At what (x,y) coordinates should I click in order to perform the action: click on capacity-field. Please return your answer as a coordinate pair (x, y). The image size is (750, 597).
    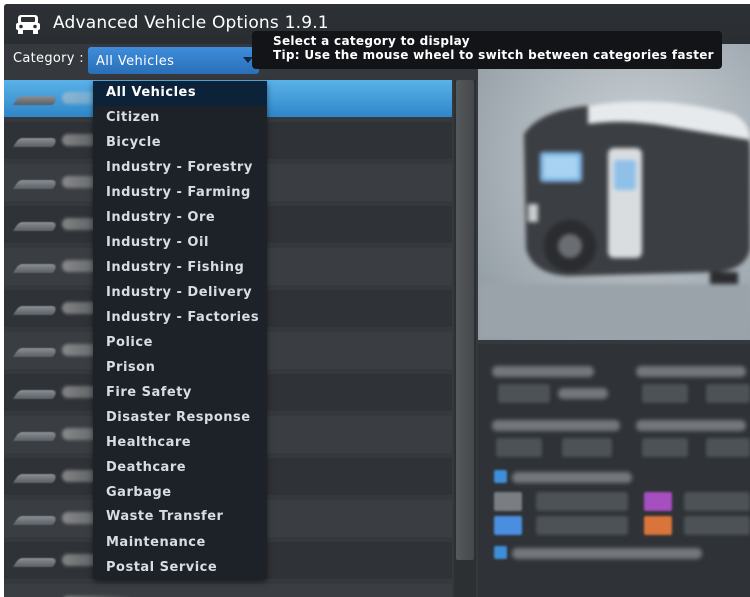
    Looking at the image, I should click on (519, 447).